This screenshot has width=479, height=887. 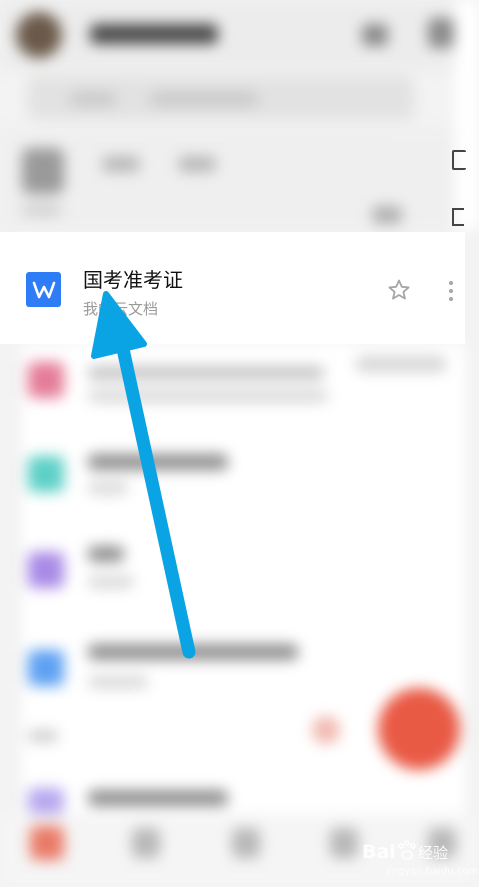 What do you see at coordinates (379, 852) in the screenshot?
I see `svg-text: Bai` at bounding box center [379, 852].